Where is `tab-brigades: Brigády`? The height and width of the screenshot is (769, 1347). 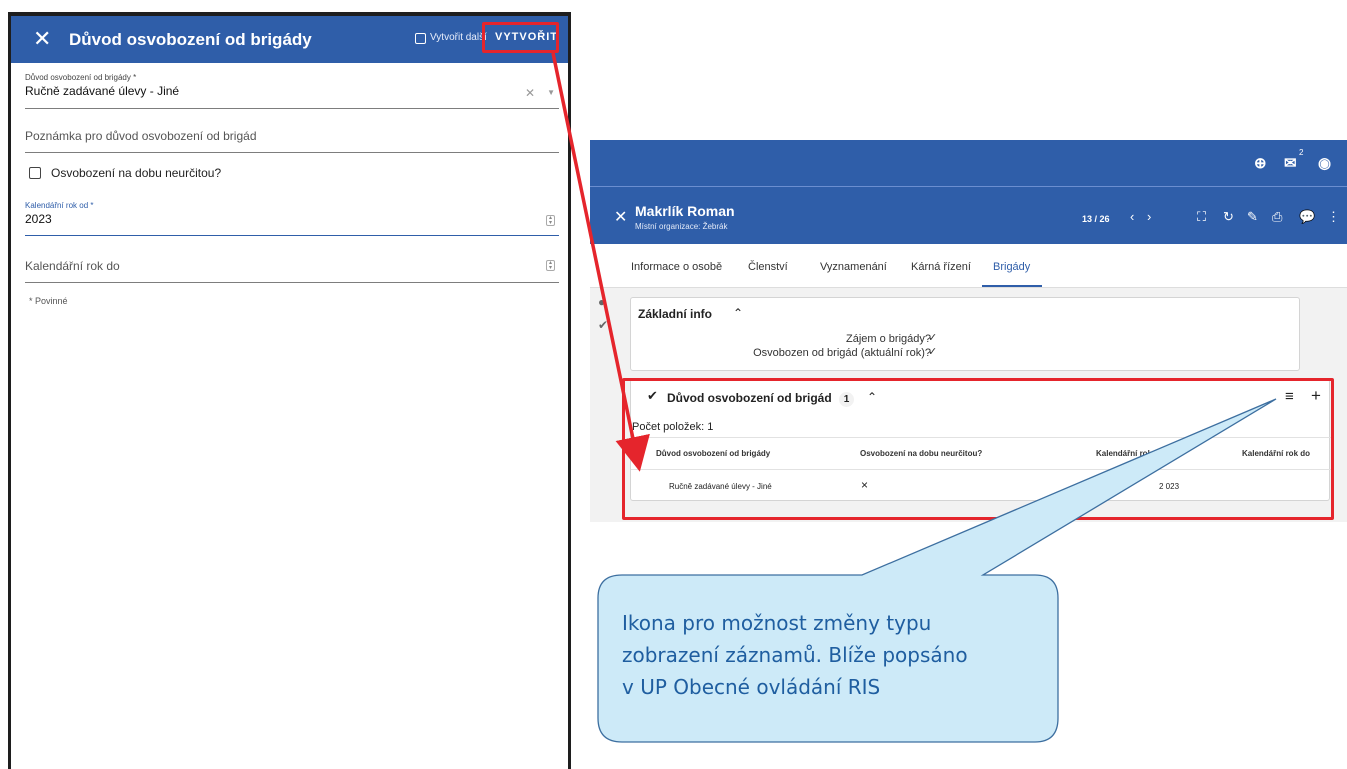
tab-brigades: Brigády is located at coordinates (1011, 267).